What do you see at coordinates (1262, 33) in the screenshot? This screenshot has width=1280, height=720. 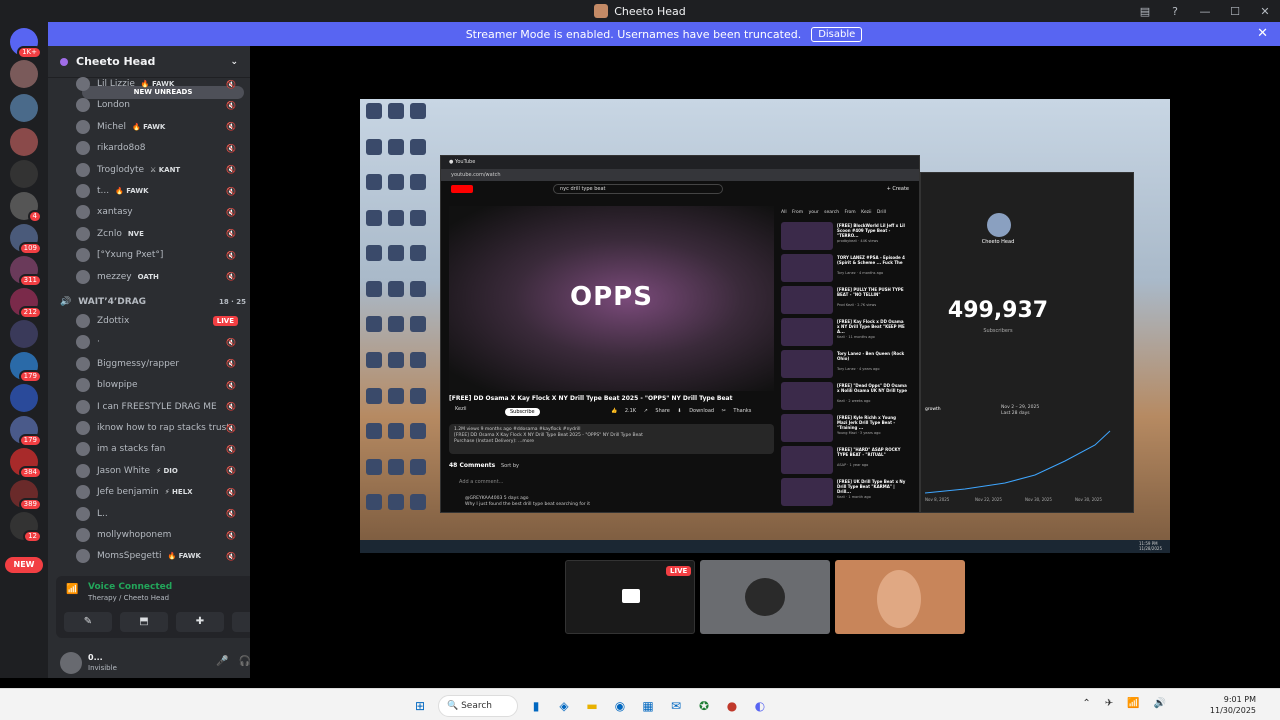 I see `banner-close-icon: ✕` at bounding box center [1262, 33].